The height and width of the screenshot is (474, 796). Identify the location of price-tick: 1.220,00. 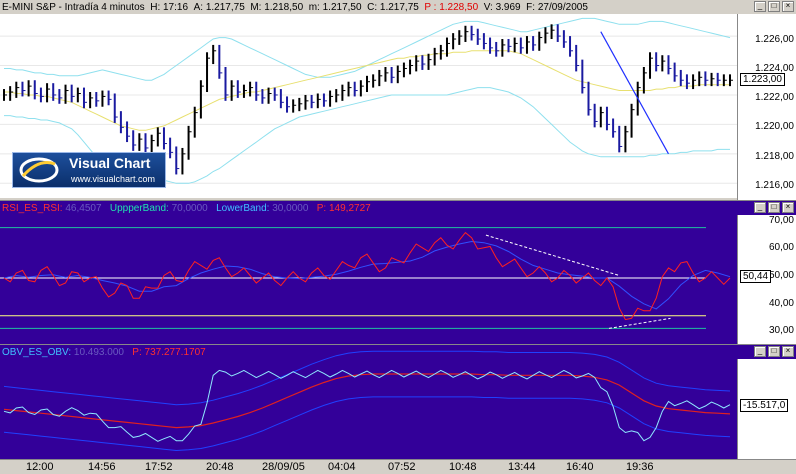
(774, 126).